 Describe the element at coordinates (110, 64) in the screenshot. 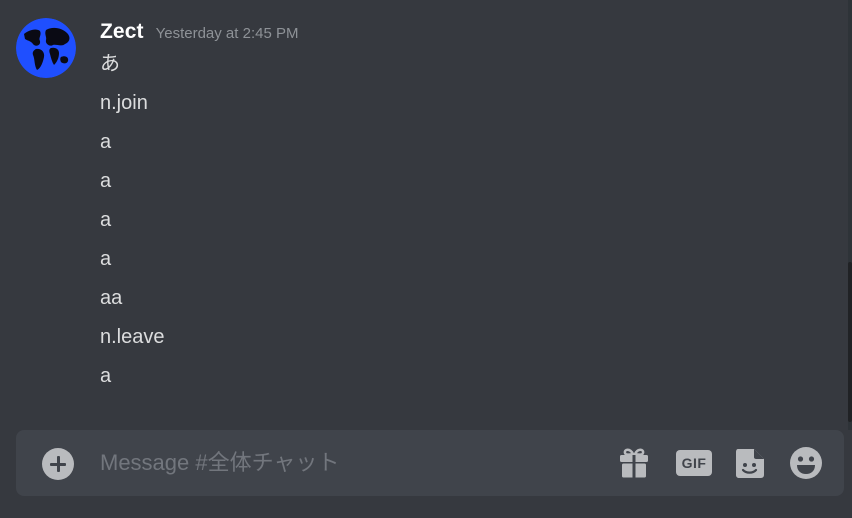

I see `message-line: あ` at that location.